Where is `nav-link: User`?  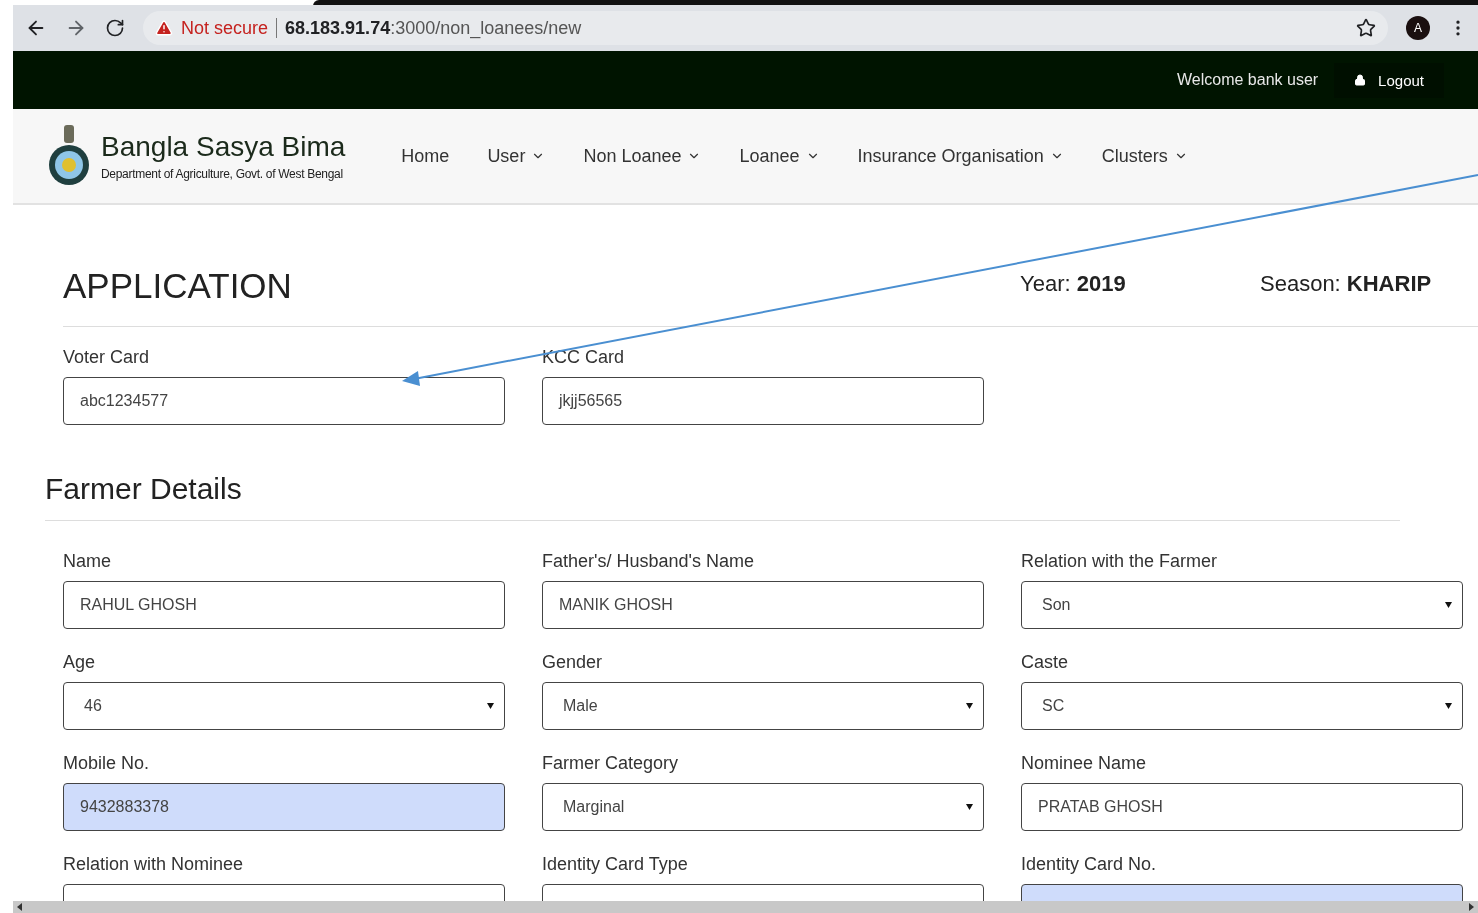 nav-link: User is located at coordinates (516, 156).